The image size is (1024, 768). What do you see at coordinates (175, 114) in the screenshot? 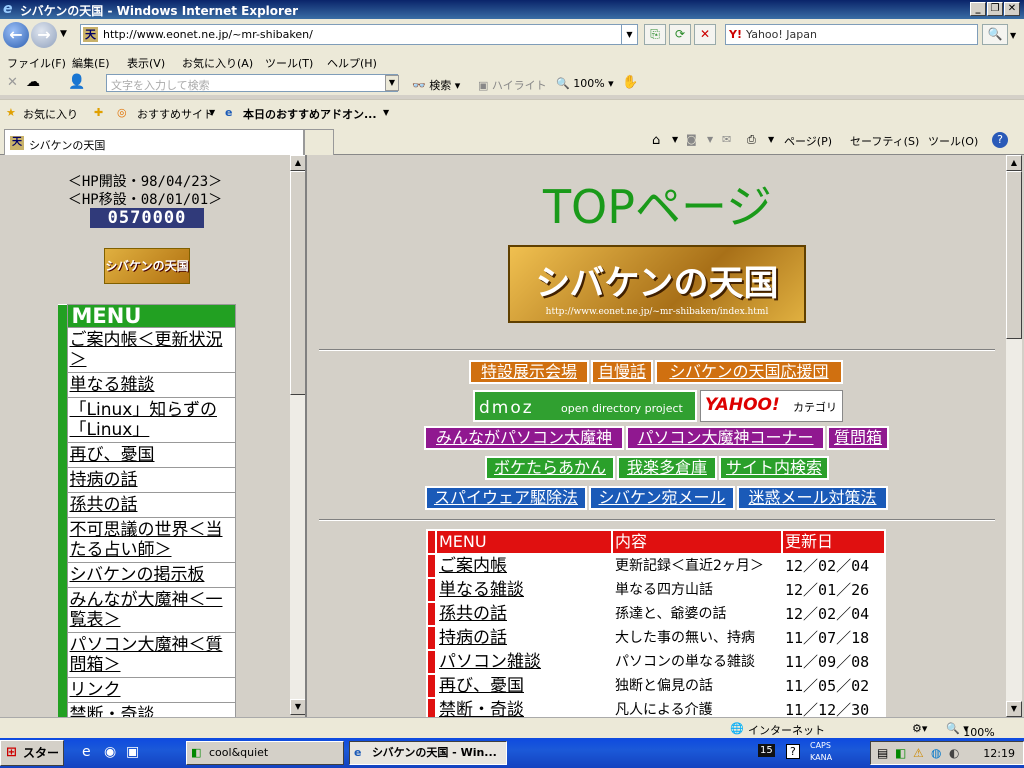
I see `recommended-sites-link: おすすめサイト` at bounding box center [175, 114].